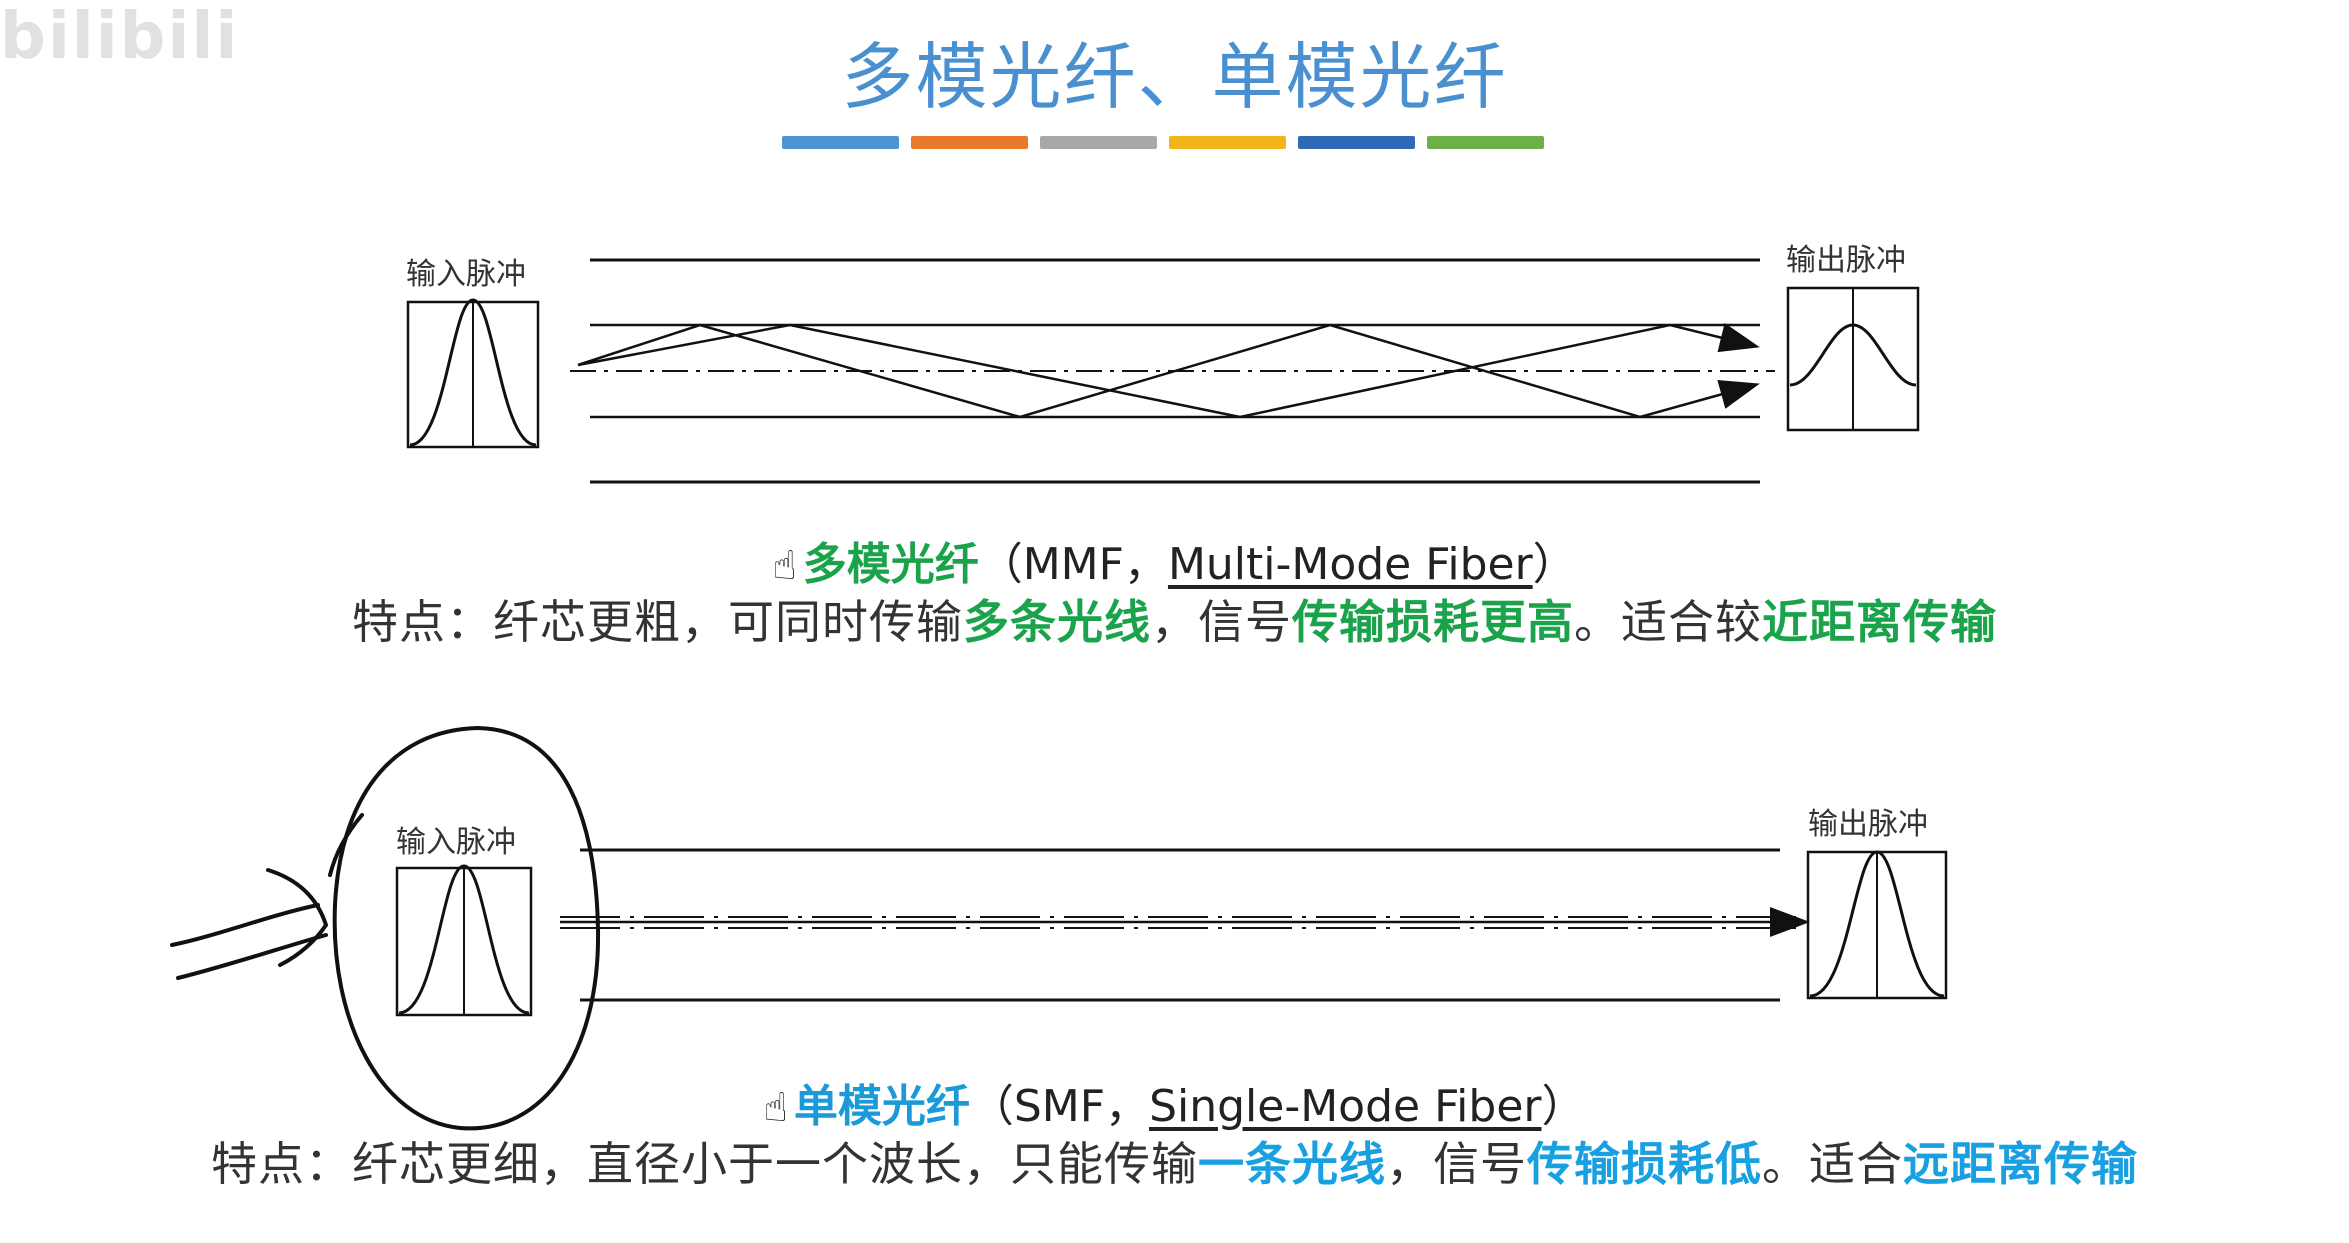 This screenshot has width=2349, height=1243. What do you see at coordinates (1554, 564) in the screenshot?
I see `mmf-caption-close: ）` at bounding box center [1554, 564].